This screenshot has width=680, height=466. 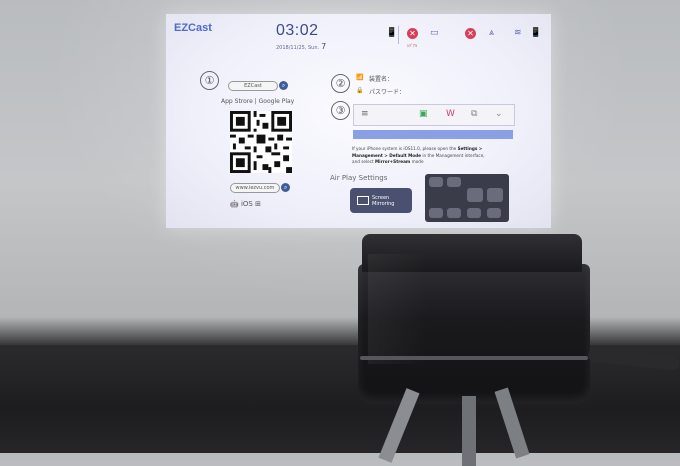 What do you see at coordinates (209, 80) in the screenshot?
I see `step-1-number: ①` at bounding box center [209, 80].